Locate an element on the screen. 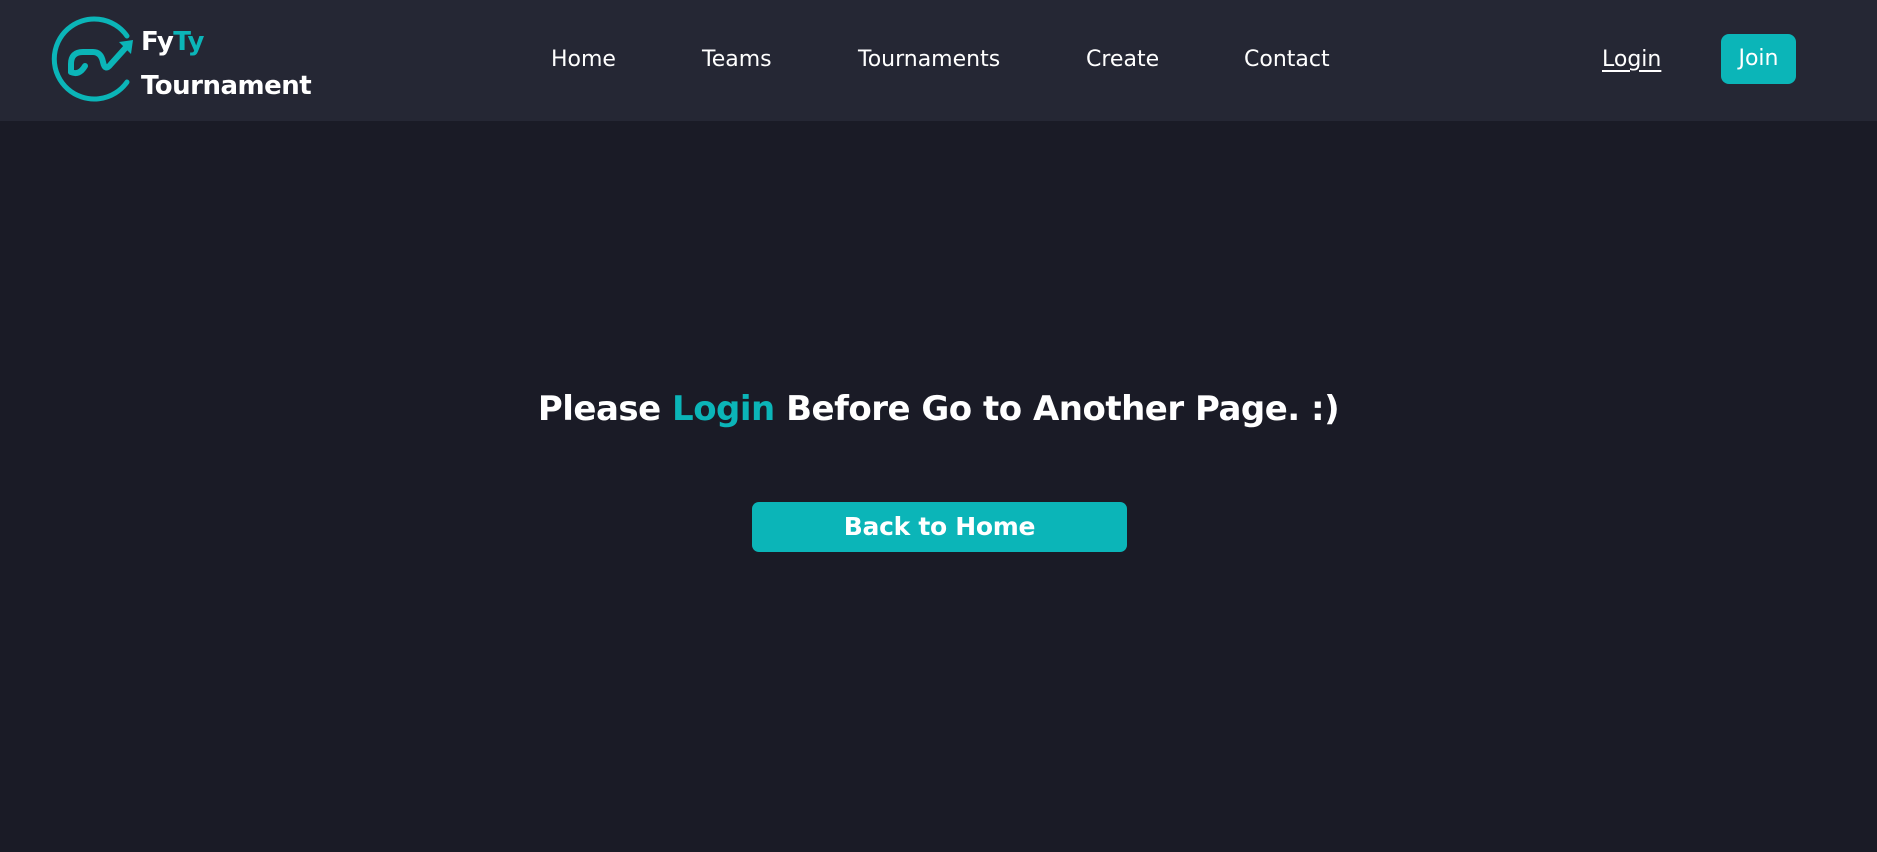  nav-tournaments: Tournaments is located at coordinates (929, 60).